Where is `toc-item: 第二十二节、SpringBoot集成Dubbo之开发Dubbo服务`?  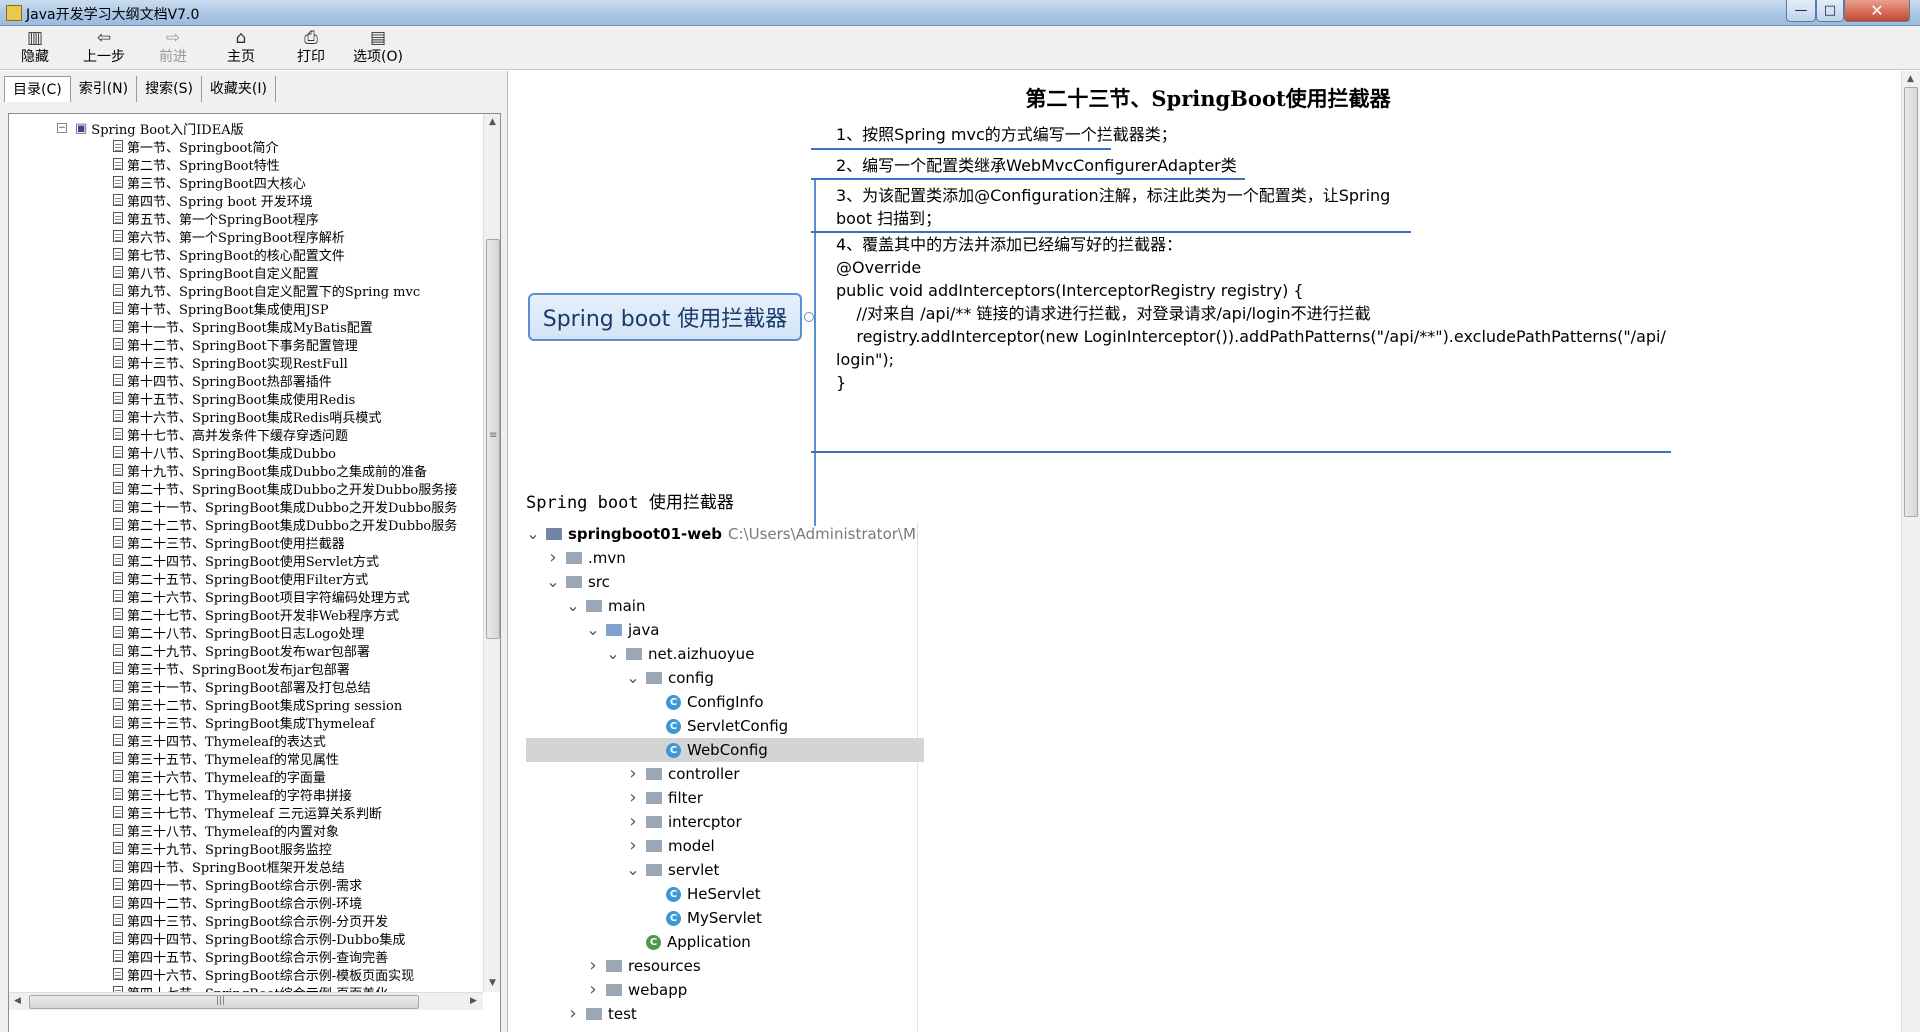 toc-item: 第二十二节、SpringBoot集成Dubbo之开发Dubbo服务 is located at coordinates (246, 524).